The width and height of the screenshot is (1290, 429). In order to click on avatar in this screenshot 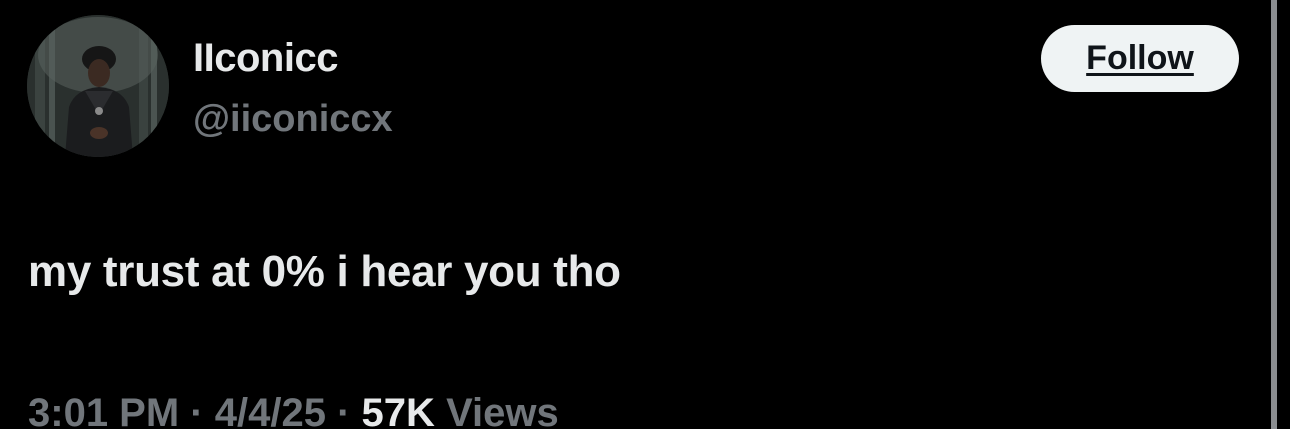, I will do `click(98, 86)`.